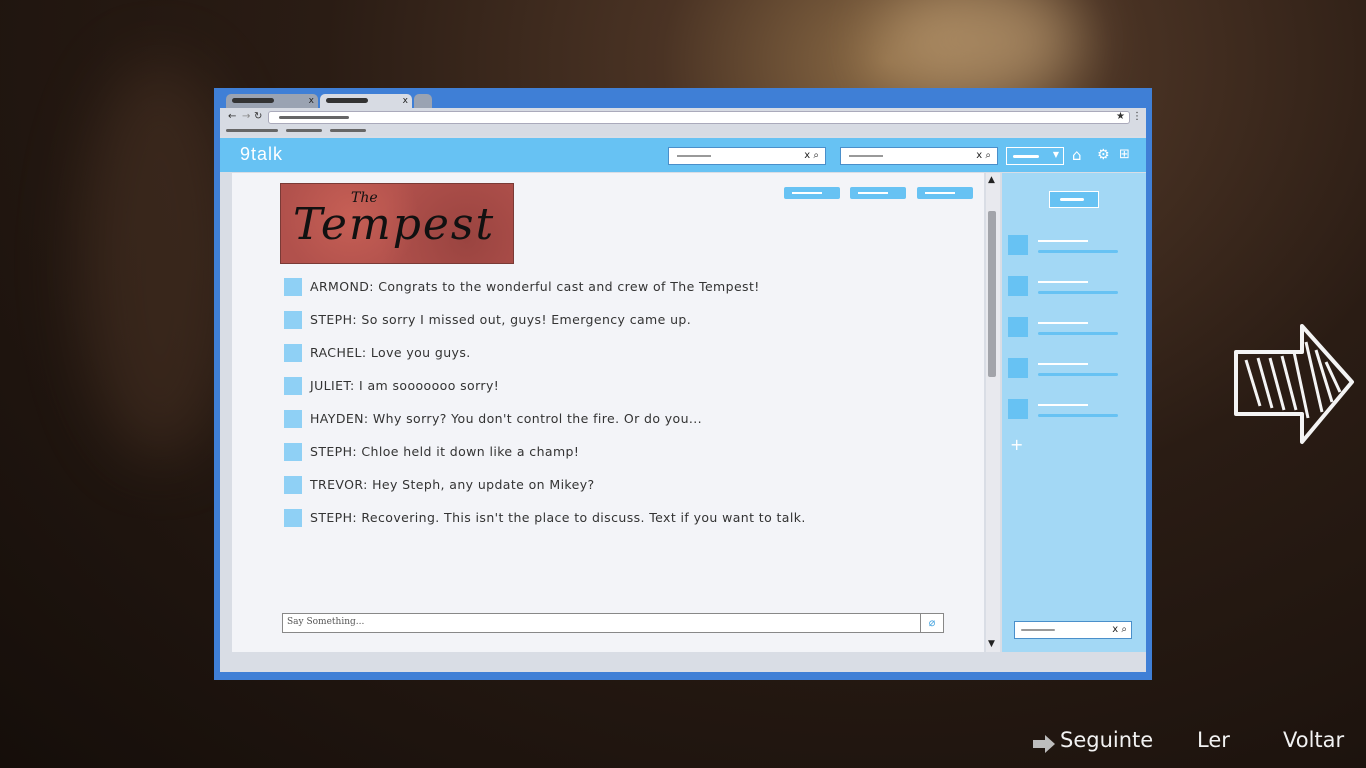  What do you see at coordinates (1055, 154) in the screenshot?
I see `chevron-down-icon: ▼` at bounding box center [1055, 154].